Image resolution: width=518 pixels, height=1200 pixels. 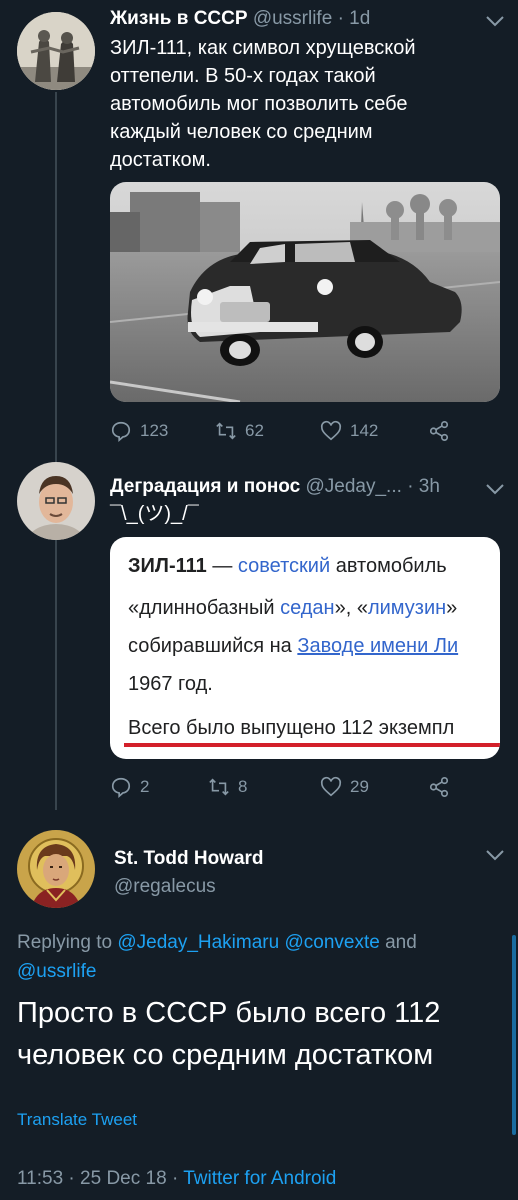 What do you see at coordinates (300, 434) in the screenshot?
I see `tweet-actions: 123 62 142` at bounding box center [300, 434].